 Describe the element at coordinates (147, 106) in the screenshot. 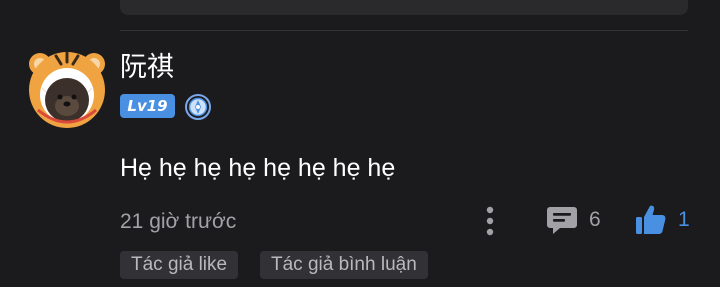

I see `level-badge: Lv19` at that location.